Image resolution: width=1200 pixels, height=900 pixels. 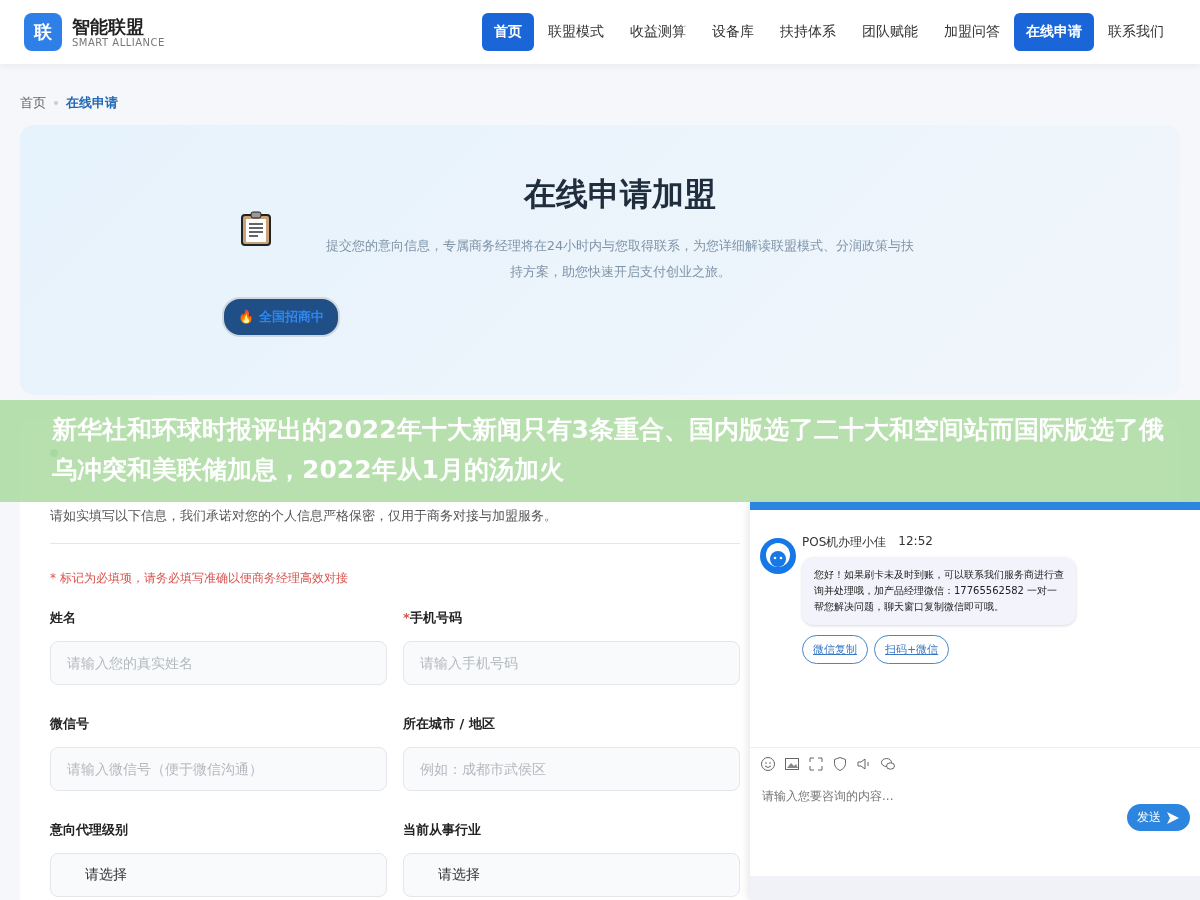 What do you see at coordinates (449, 724) in the screenshot?
I see `field-label: 所在城市 / 地区` at bounding box center [449, 724].